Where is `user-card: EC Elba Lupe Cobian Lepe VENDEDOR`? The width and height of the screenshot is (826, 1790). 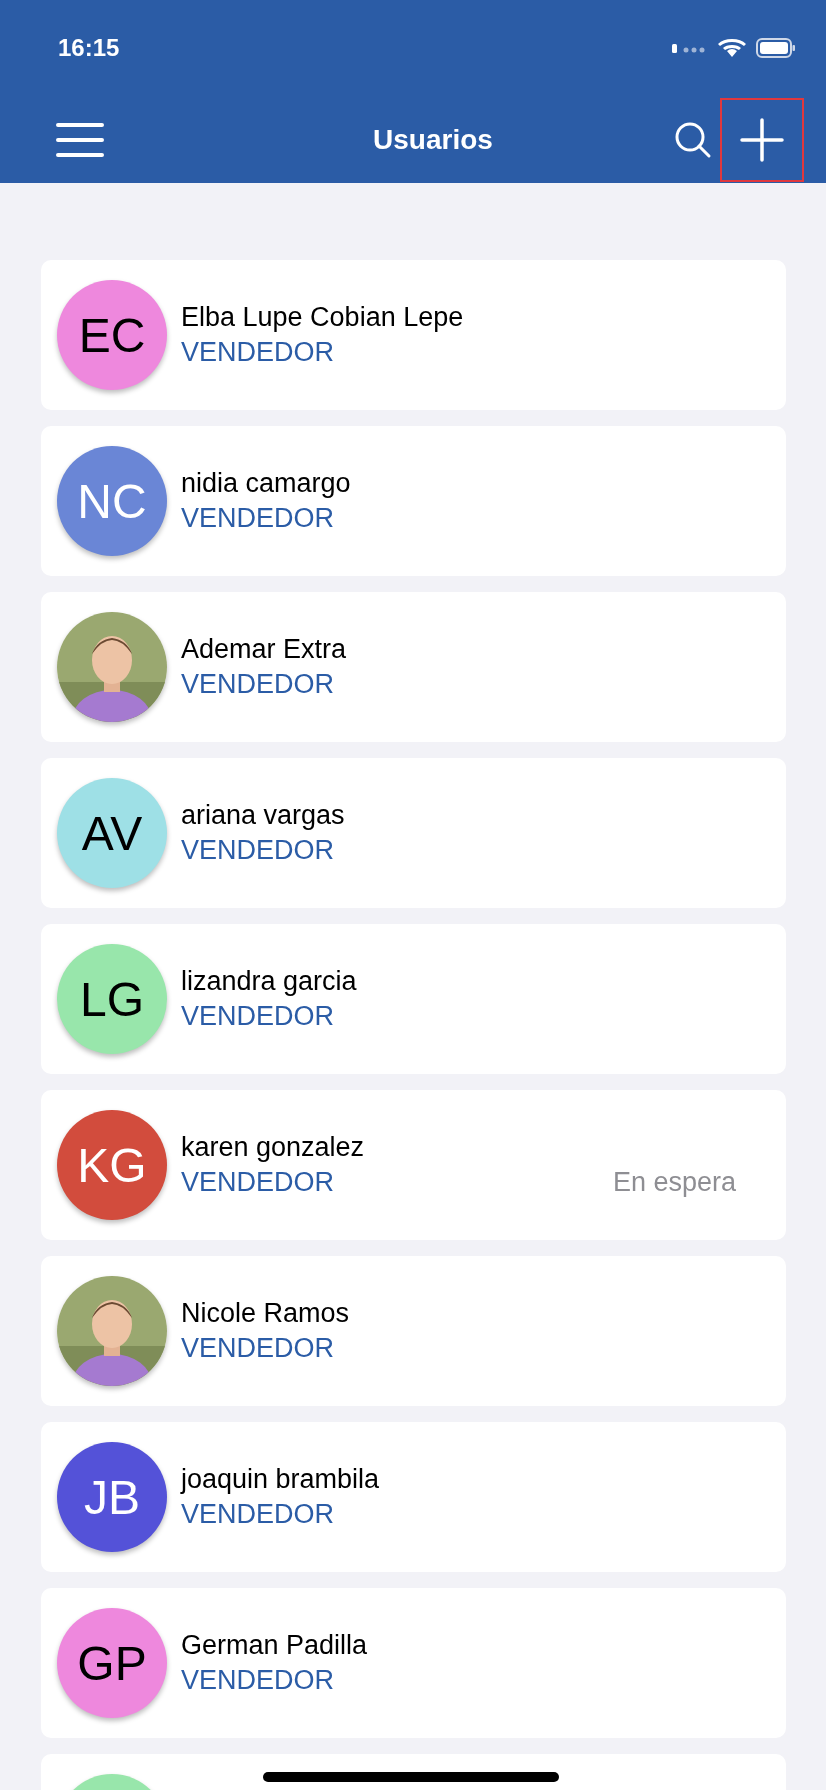 user-card: EC Elba Lupe Cobian Lepe VENDEDOR is located at coordinates (413, 335).